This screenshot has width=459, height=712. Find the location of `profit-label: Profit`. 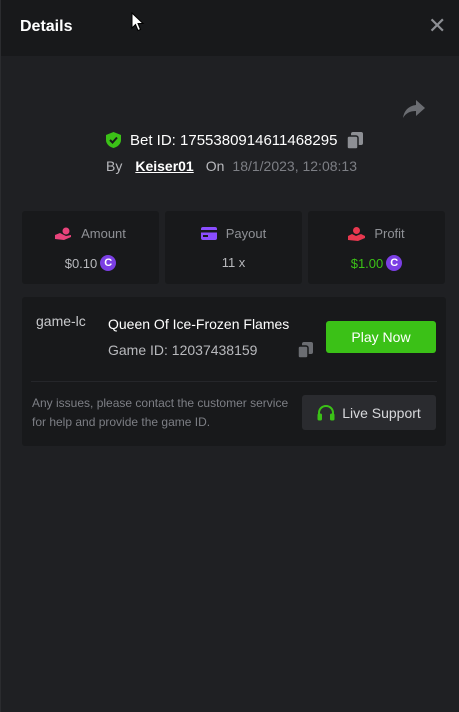

profit-label: Profit is located at coordinates (389, 233).